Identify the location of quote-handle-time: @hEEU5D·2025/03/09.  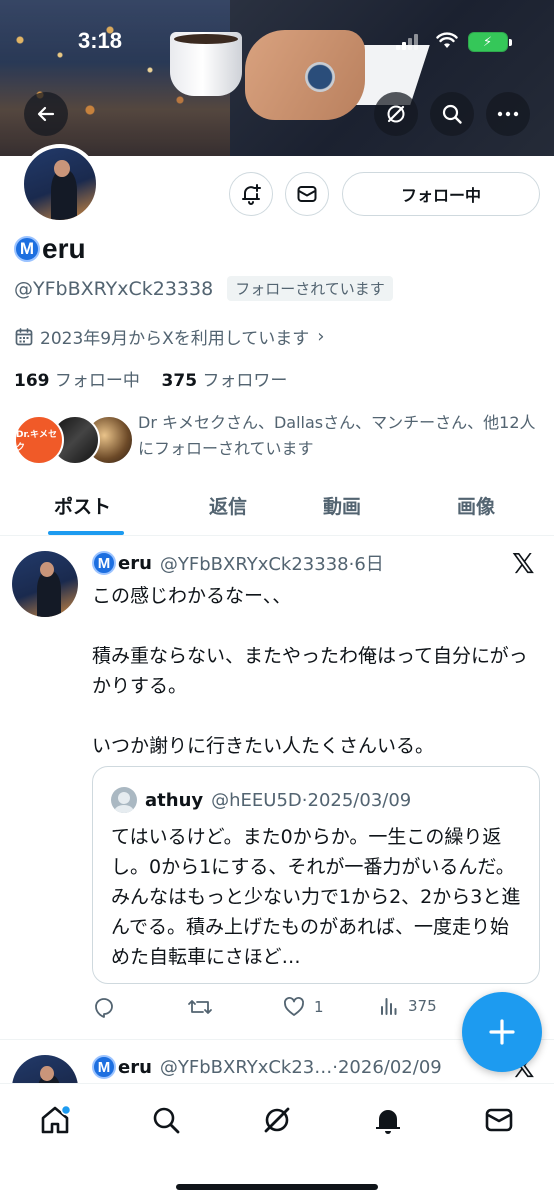
(311, 800).